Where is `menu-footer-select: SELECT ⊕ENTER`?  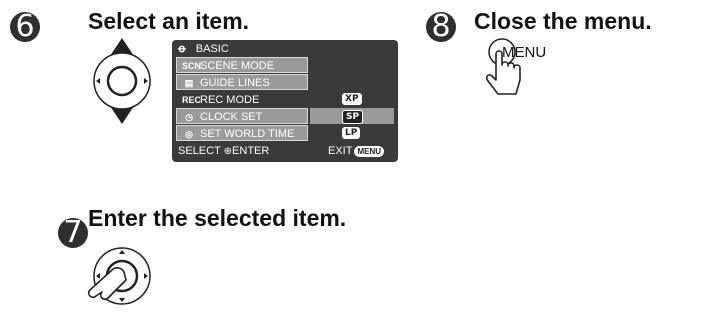 menu-footer-select: SELECT ⊕ENTER is located at coordinates (223, 151).